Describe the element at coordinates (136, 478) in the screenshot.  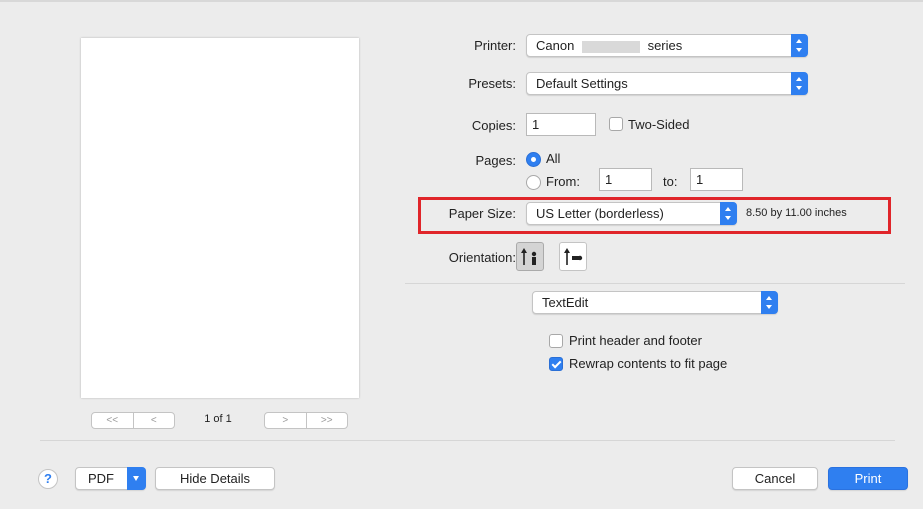
I see `pdf-menu-arrow-icon` at that location.